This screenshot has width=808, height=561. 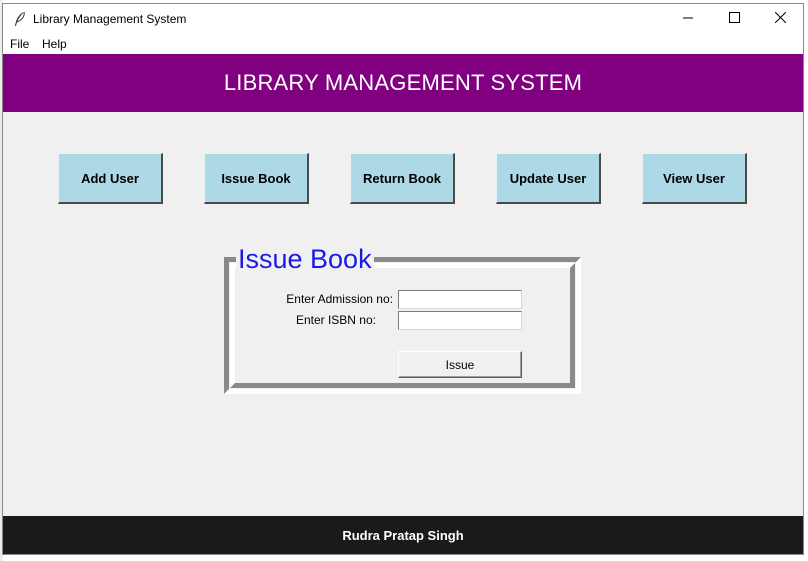 What do you see at coordinates (460, 364) in the screenshot?
I see `issue-button: Issue` at bounding box center [460, 364].